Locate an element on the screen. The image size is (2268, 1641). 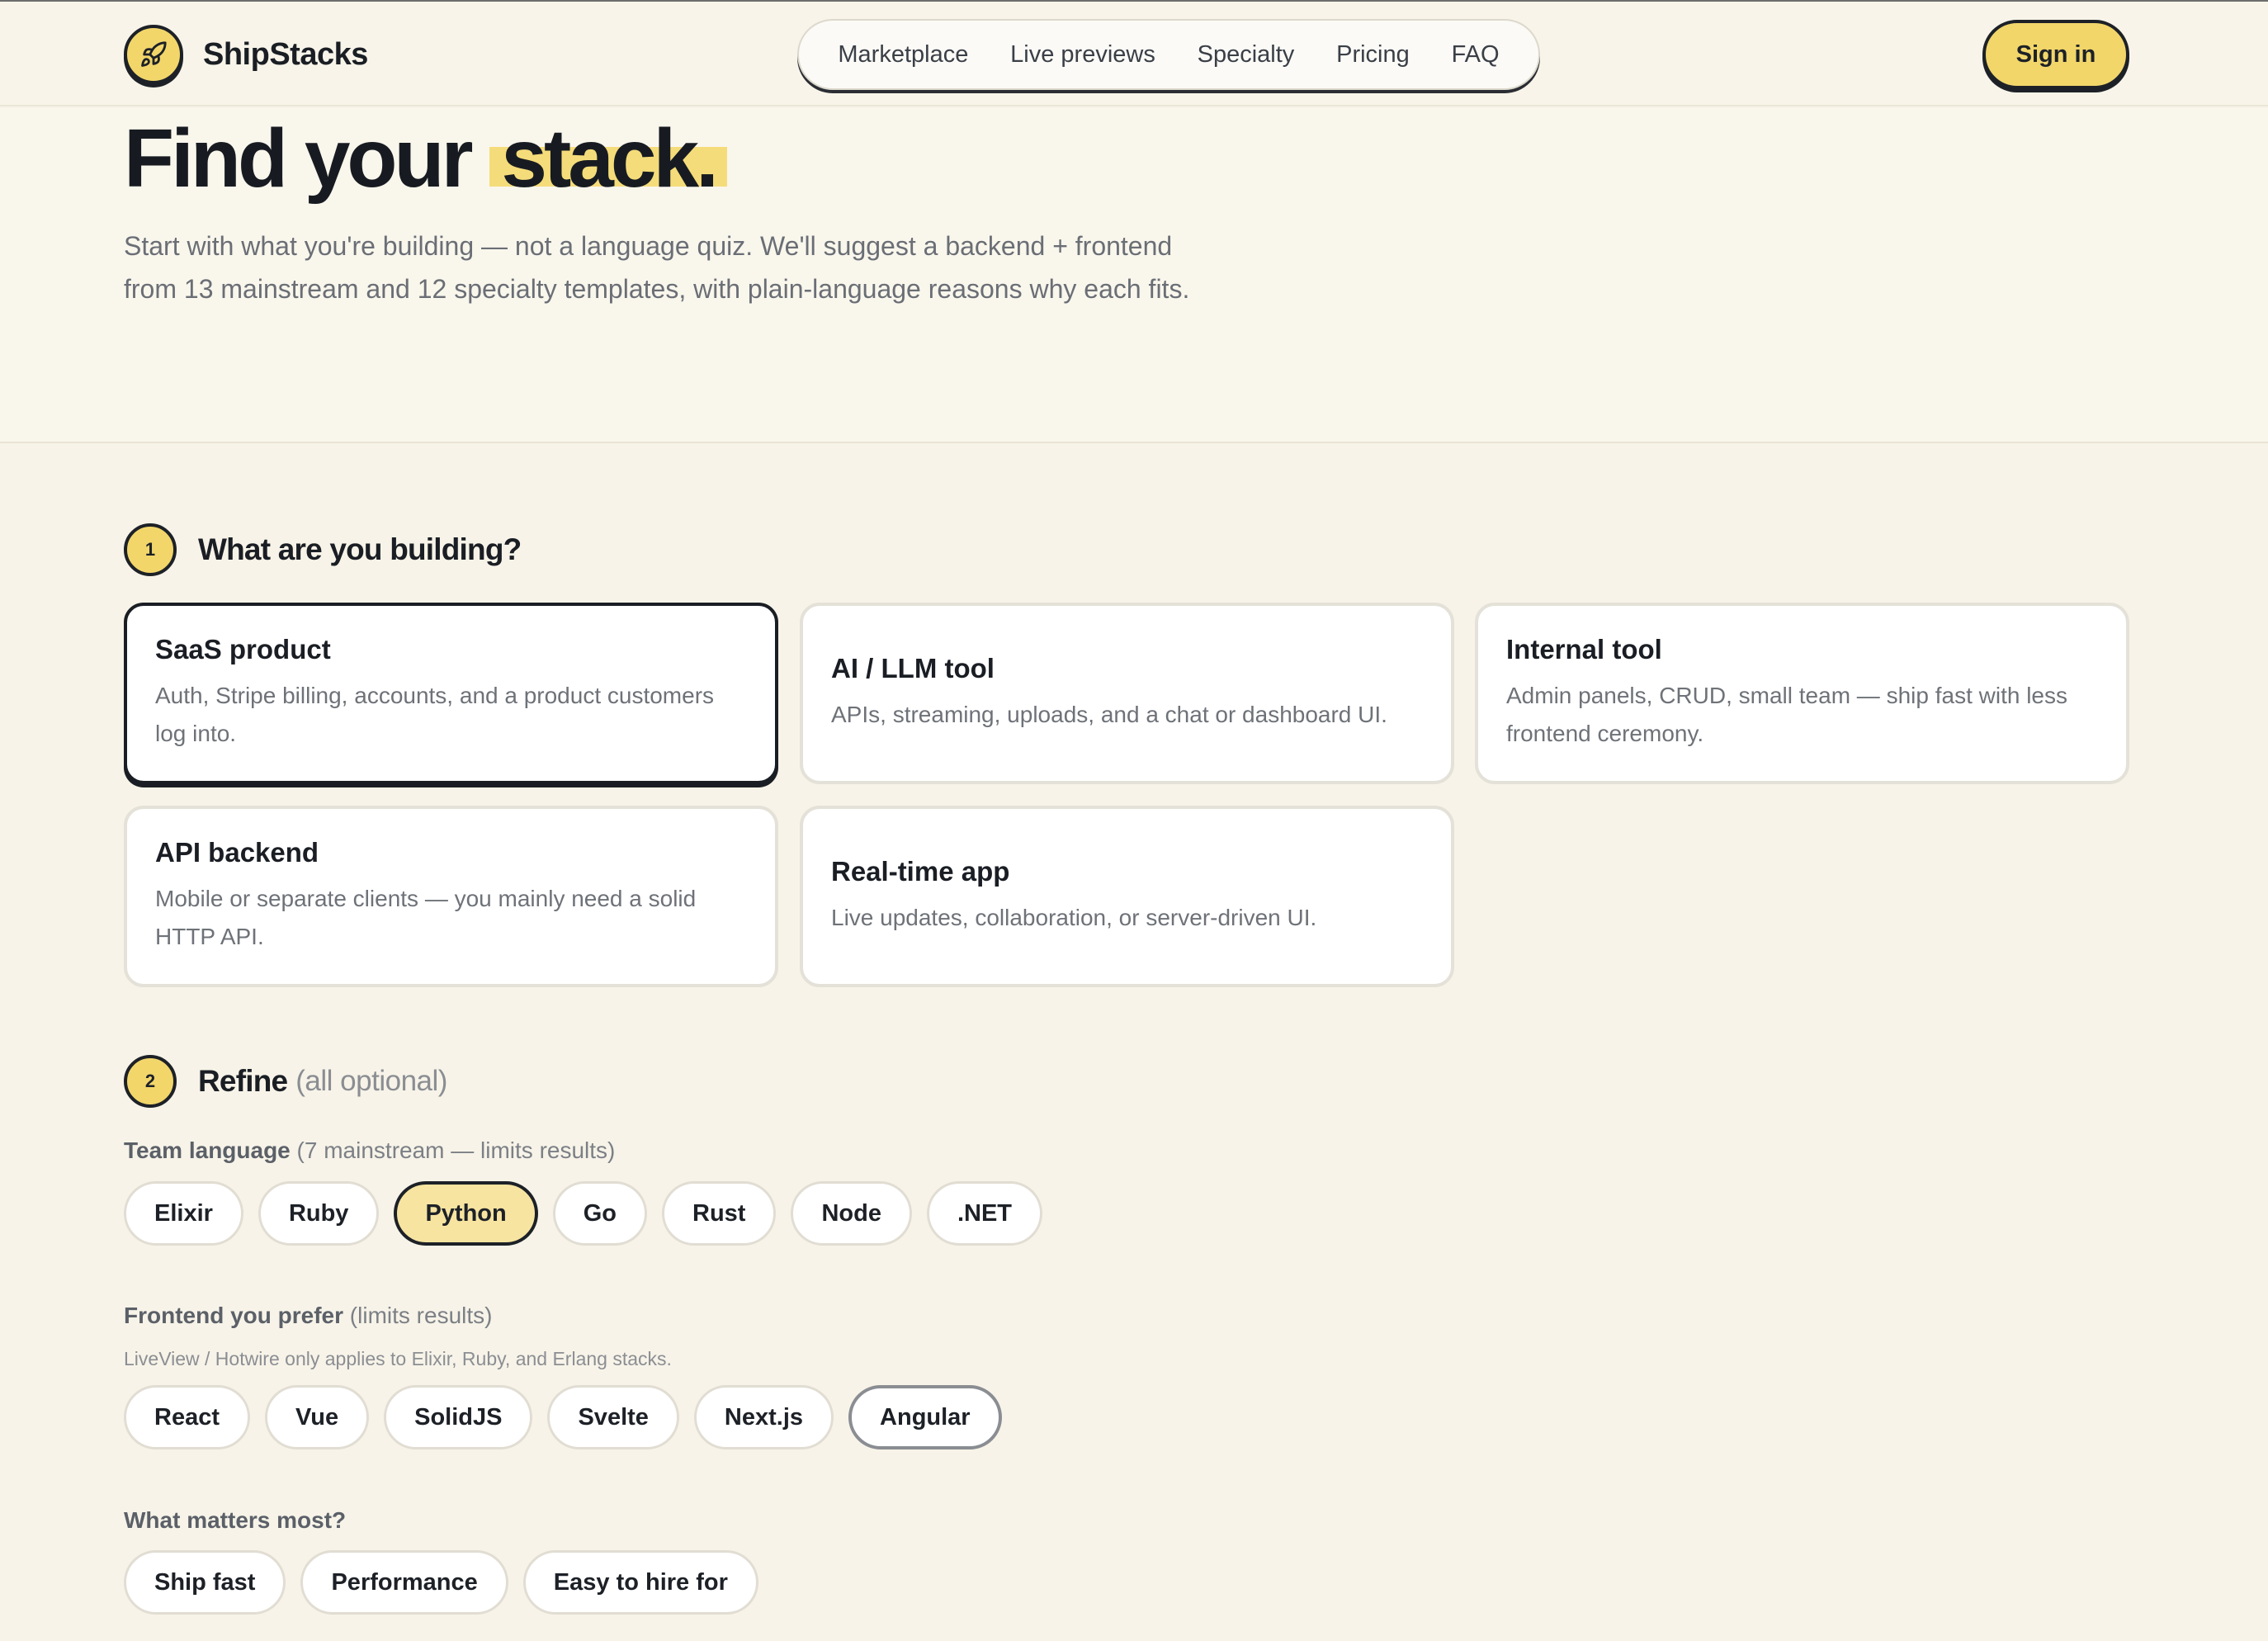
label-note: (limits results) is located at coordinates (421, 1315).